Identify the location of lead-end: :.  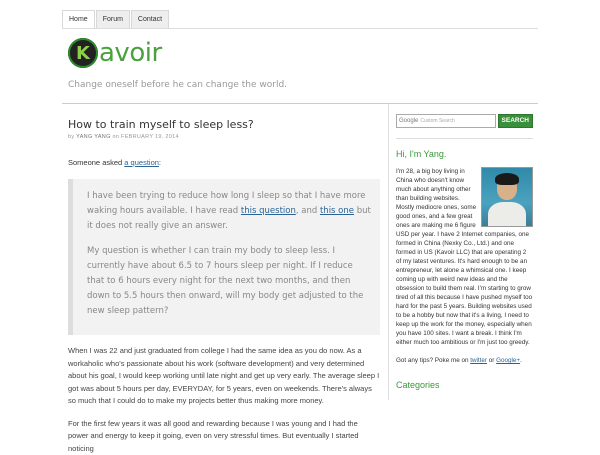
(160, 162).